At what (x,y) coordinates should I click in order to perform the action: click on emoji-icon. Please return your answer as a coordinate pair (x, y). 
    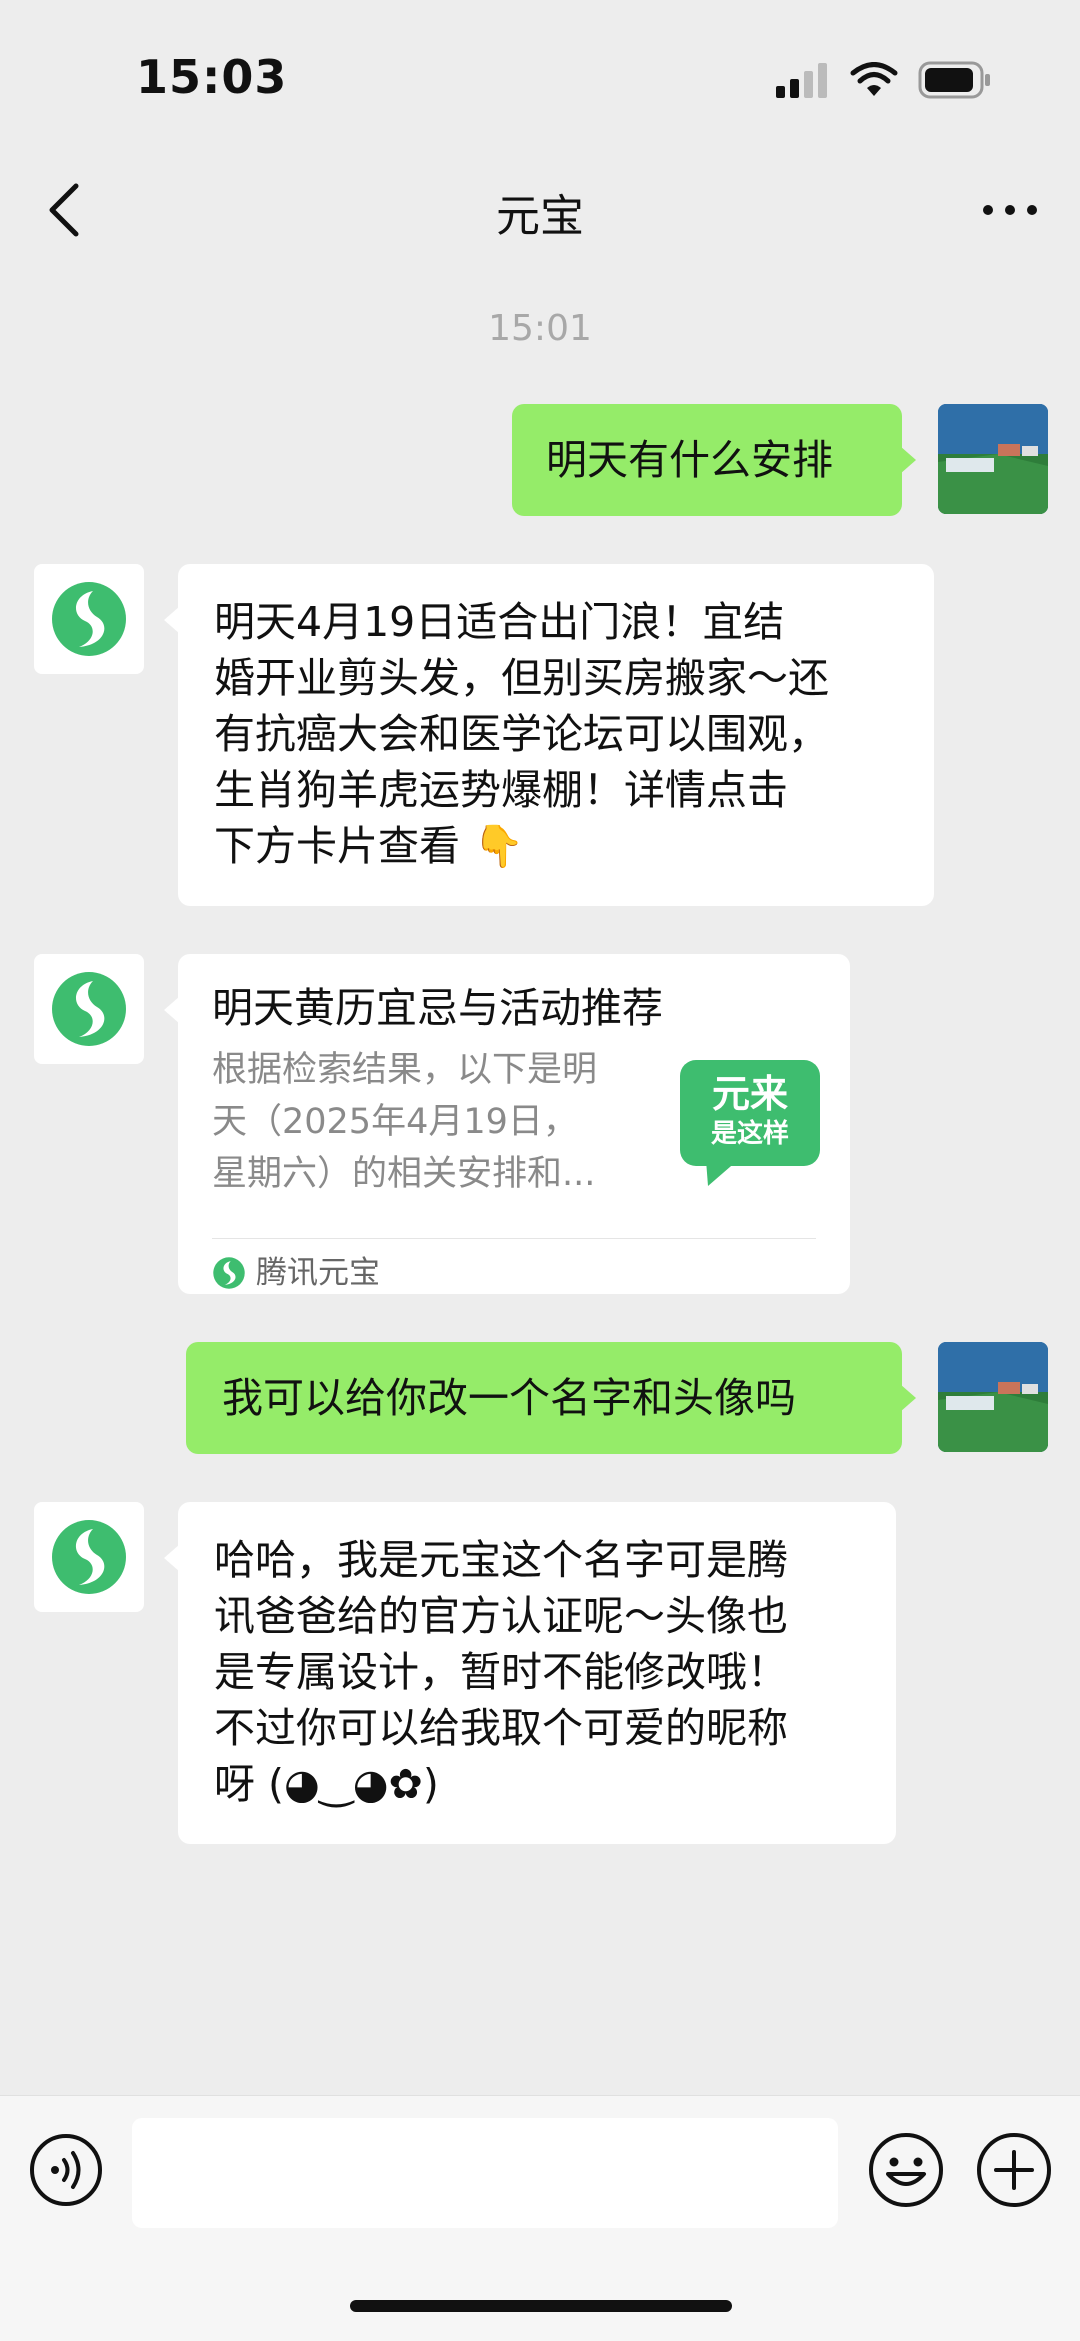
    Looking at the image, I should click on (906, 2170).